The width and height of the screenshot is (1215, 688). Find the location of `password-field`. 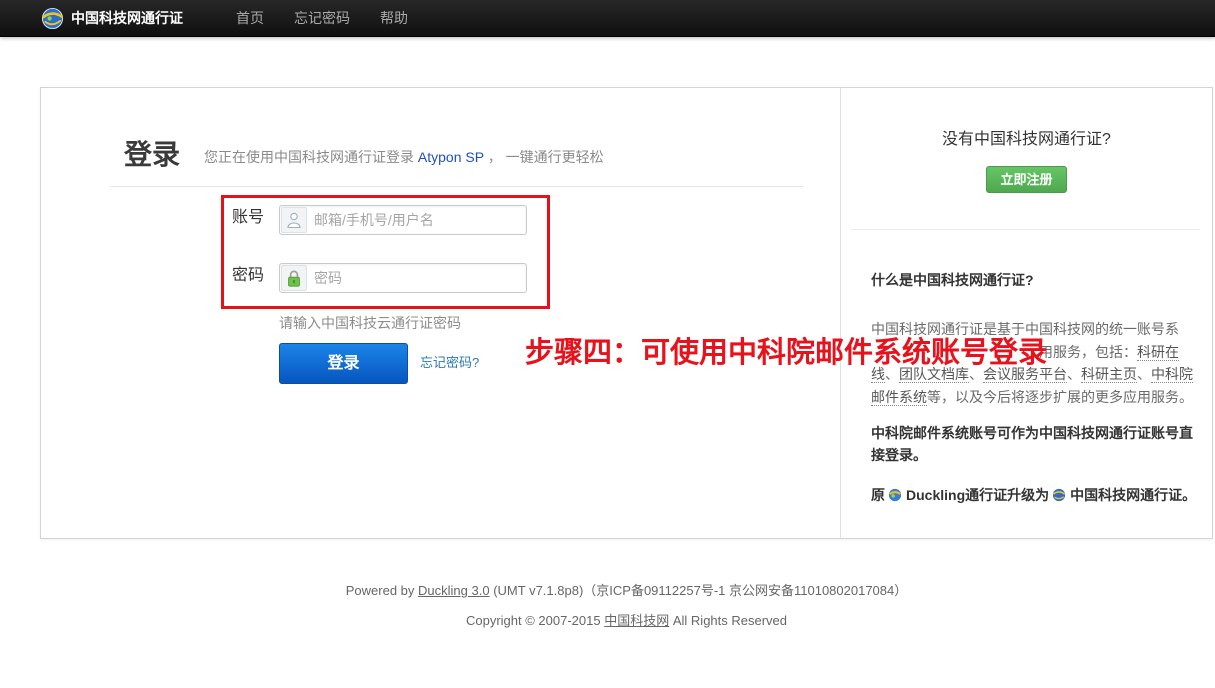

password-field is located at coordinates (403, 278).